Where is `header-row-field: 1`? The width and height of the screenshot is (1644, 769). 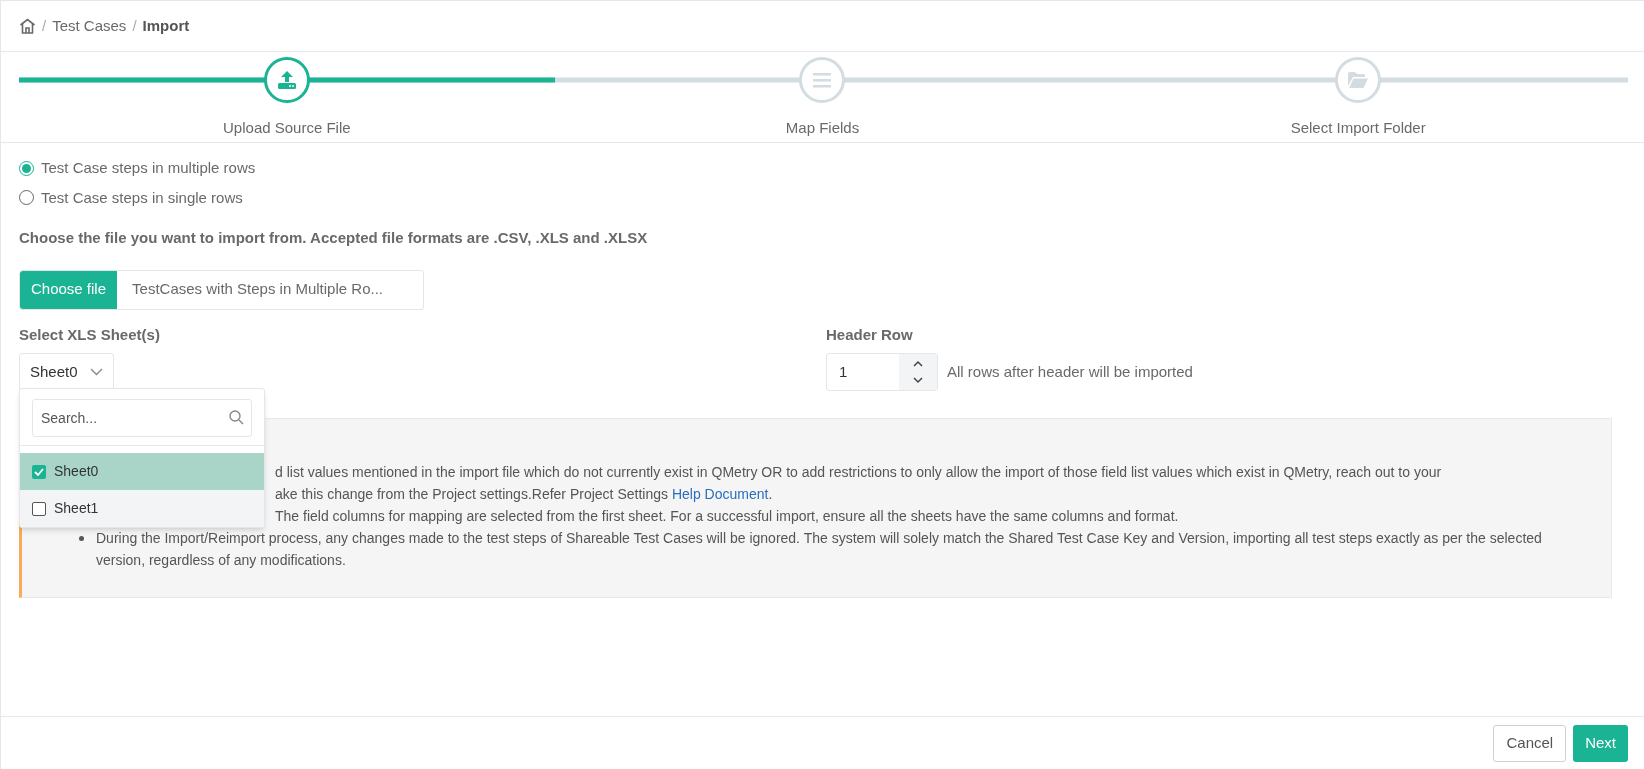
header-row-field: 1 is located at coordinates (882, 372).